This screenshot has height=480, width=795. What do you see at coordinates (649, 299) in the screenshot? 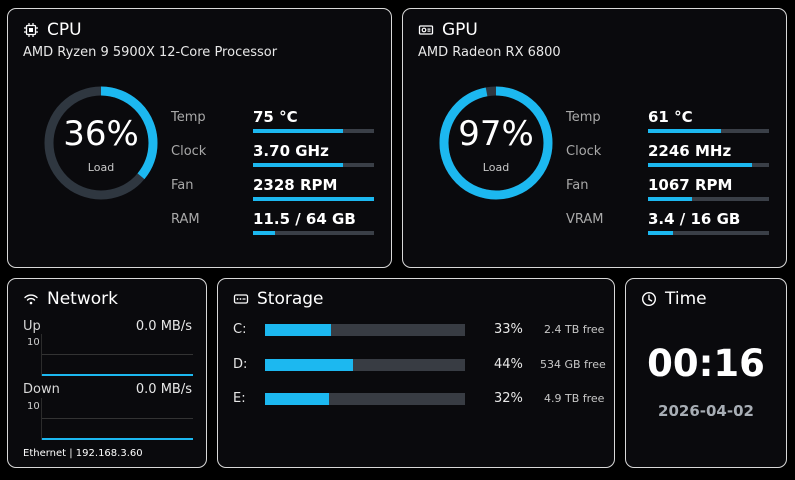
I see `clock-icon` at bounding box center [649, 299].